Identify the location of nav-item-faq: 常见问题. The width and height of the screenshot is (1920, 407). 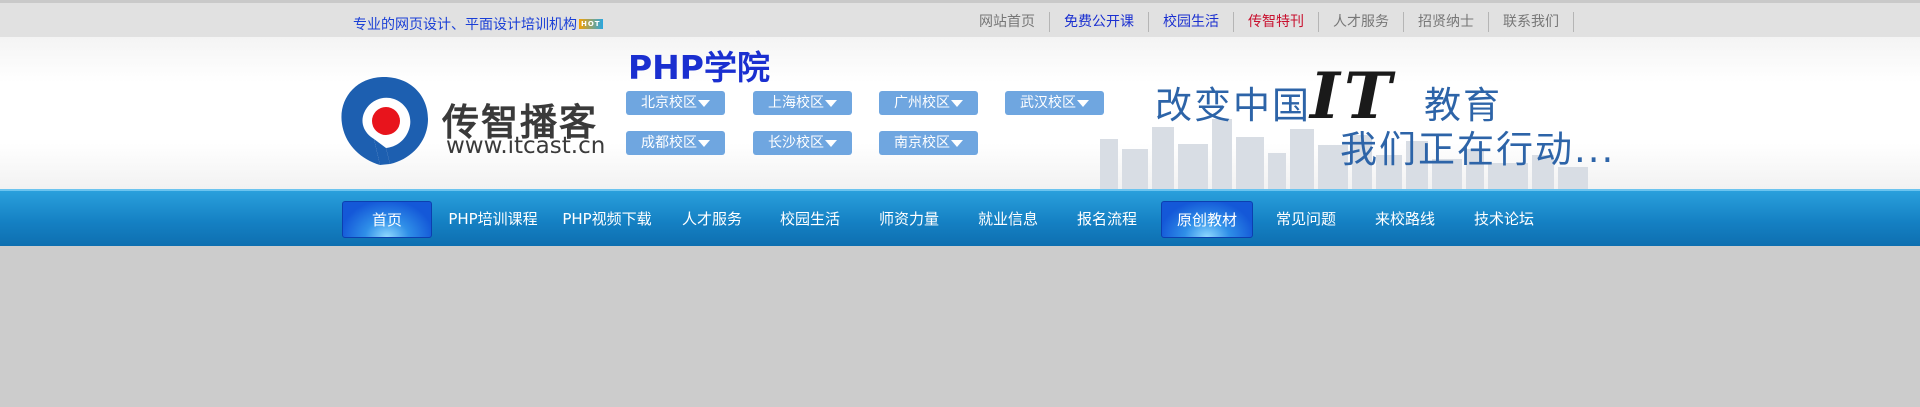
(1306, 219).